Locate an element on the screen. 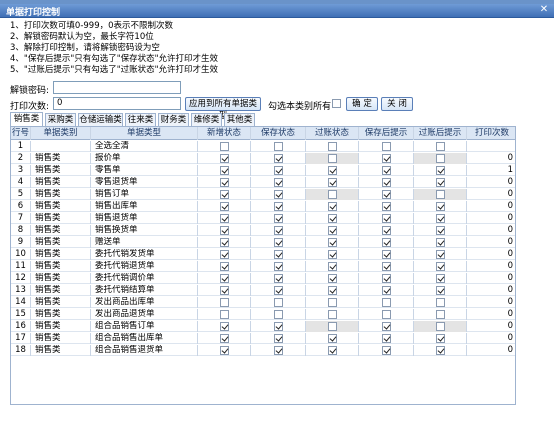 Image resolution: width=554 pixels, height=430 pixels. table-row: 10 销售类 委托代销发货单 0 is located at coordinates (263, 254).